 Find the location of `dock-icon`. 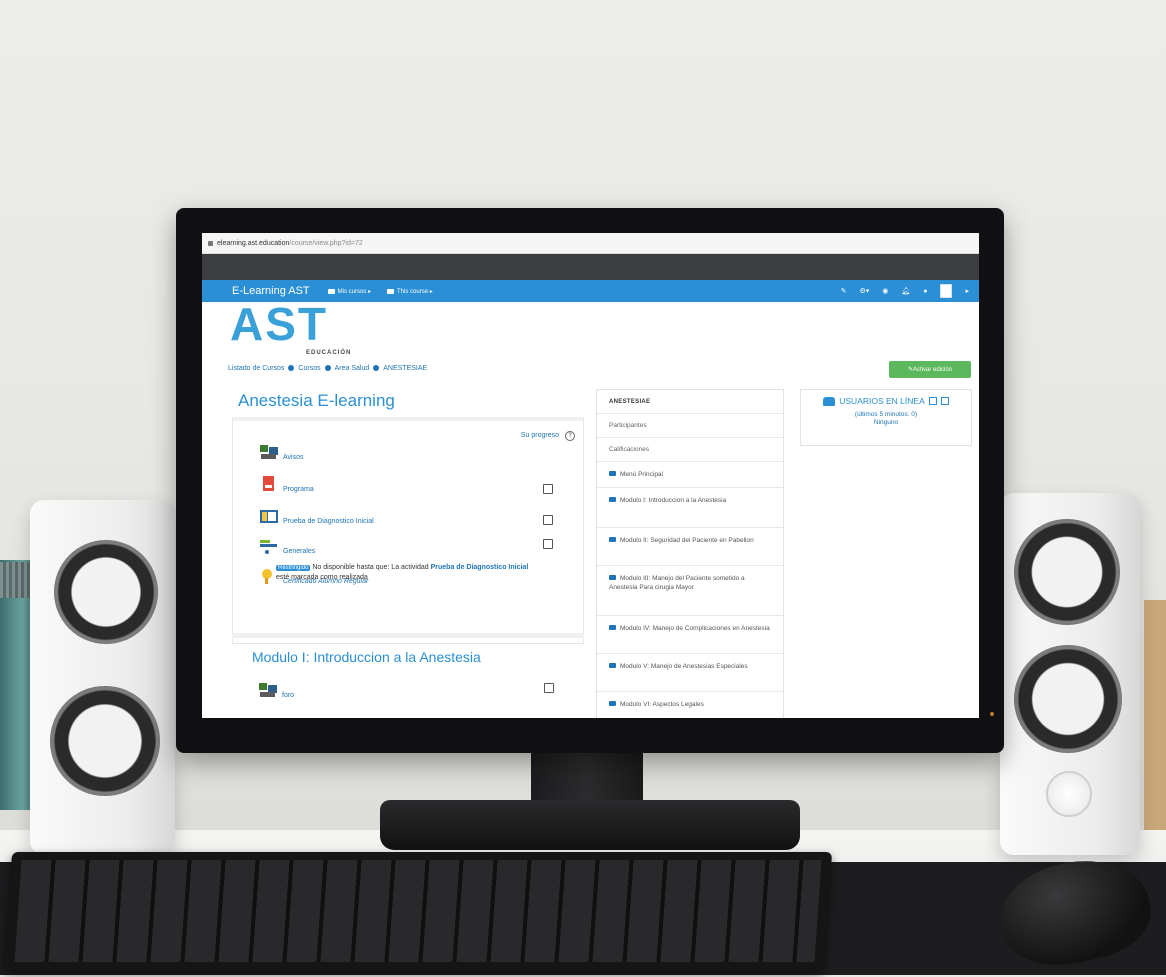

dock-icon is located at coordinates (932, 401).